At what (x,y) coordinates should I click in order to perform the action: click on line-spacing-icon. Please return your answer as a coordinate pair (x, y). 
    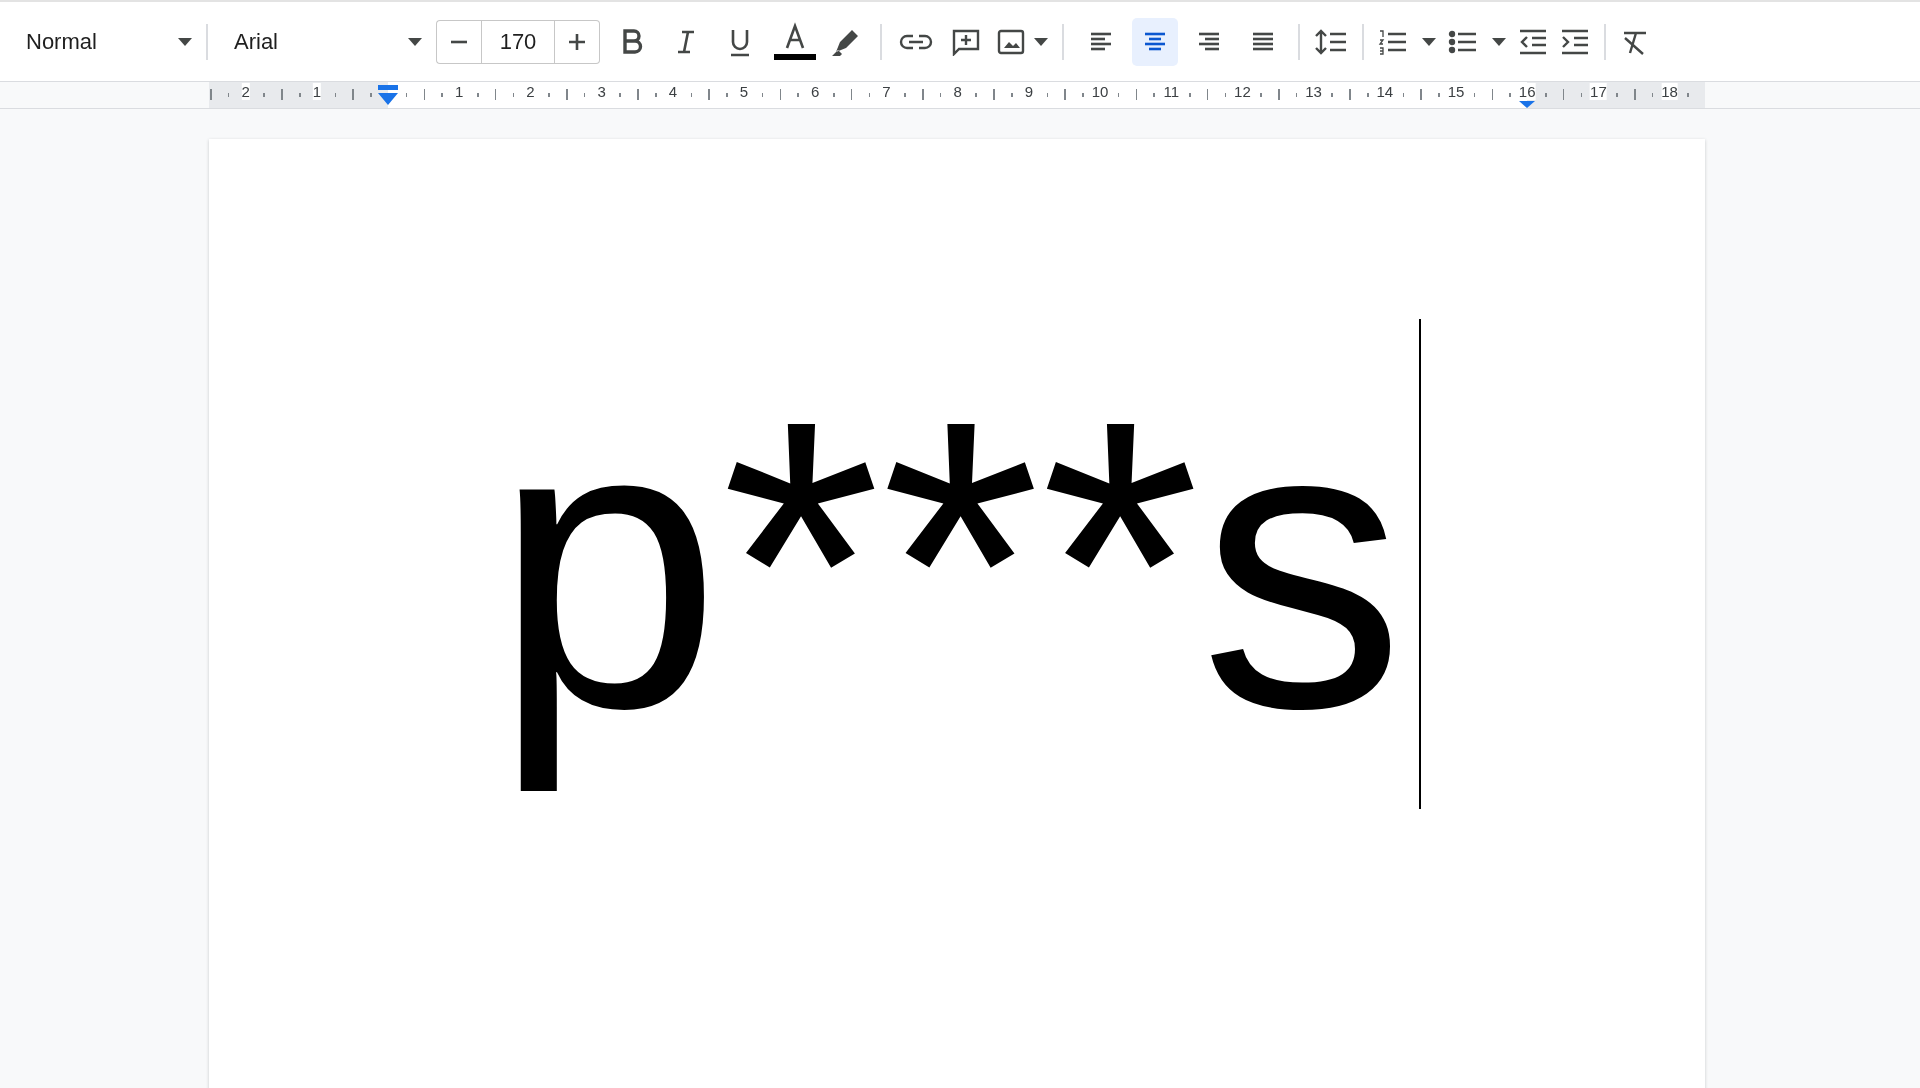
    Looking at the image, I should click on (1331, 42).